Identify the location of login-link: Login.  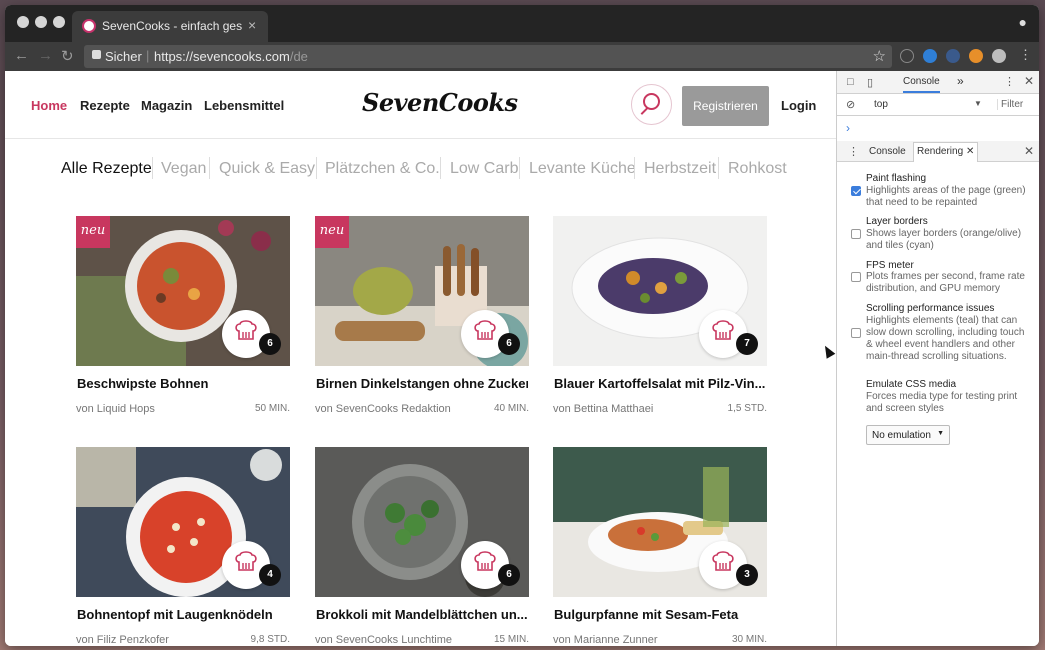
(798, 105).